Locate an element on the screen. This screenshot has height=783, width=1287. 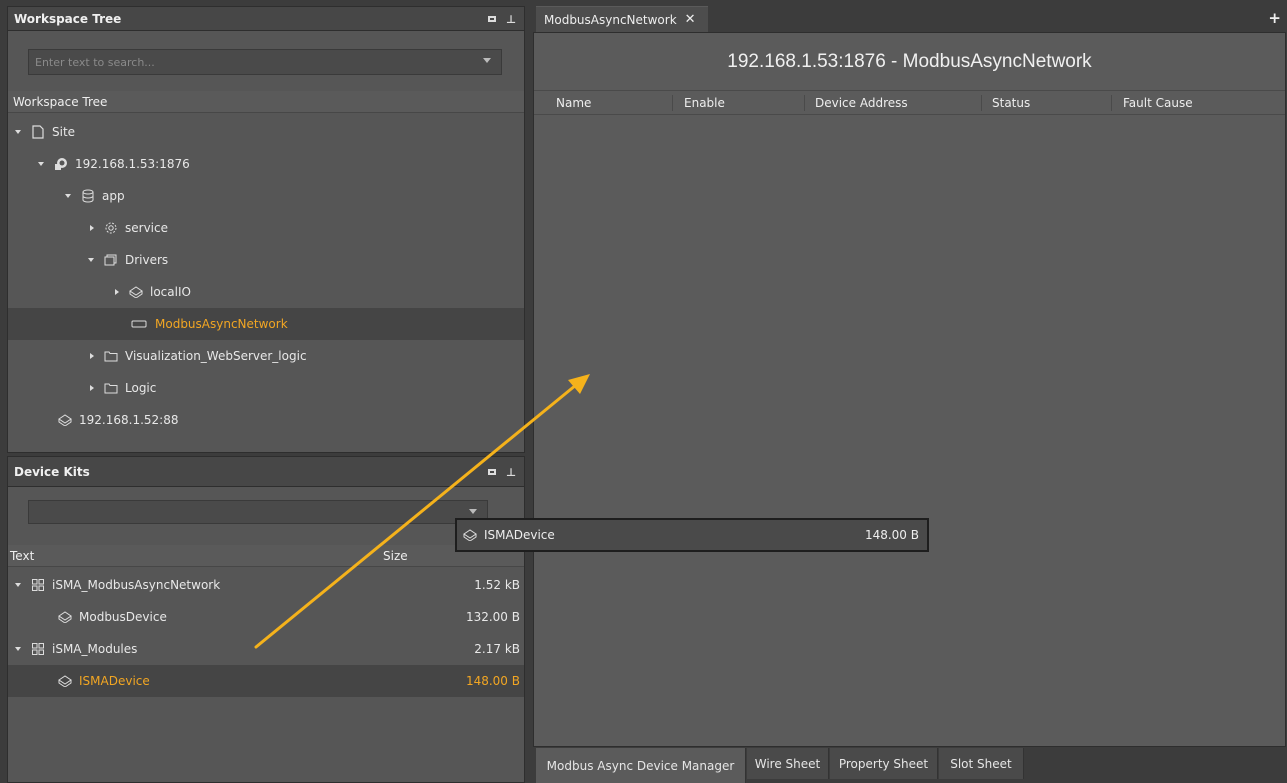
page-title: 192.168.1.53:1876 - ModbusAsyncNetwork is located at coordinates (909, 62).